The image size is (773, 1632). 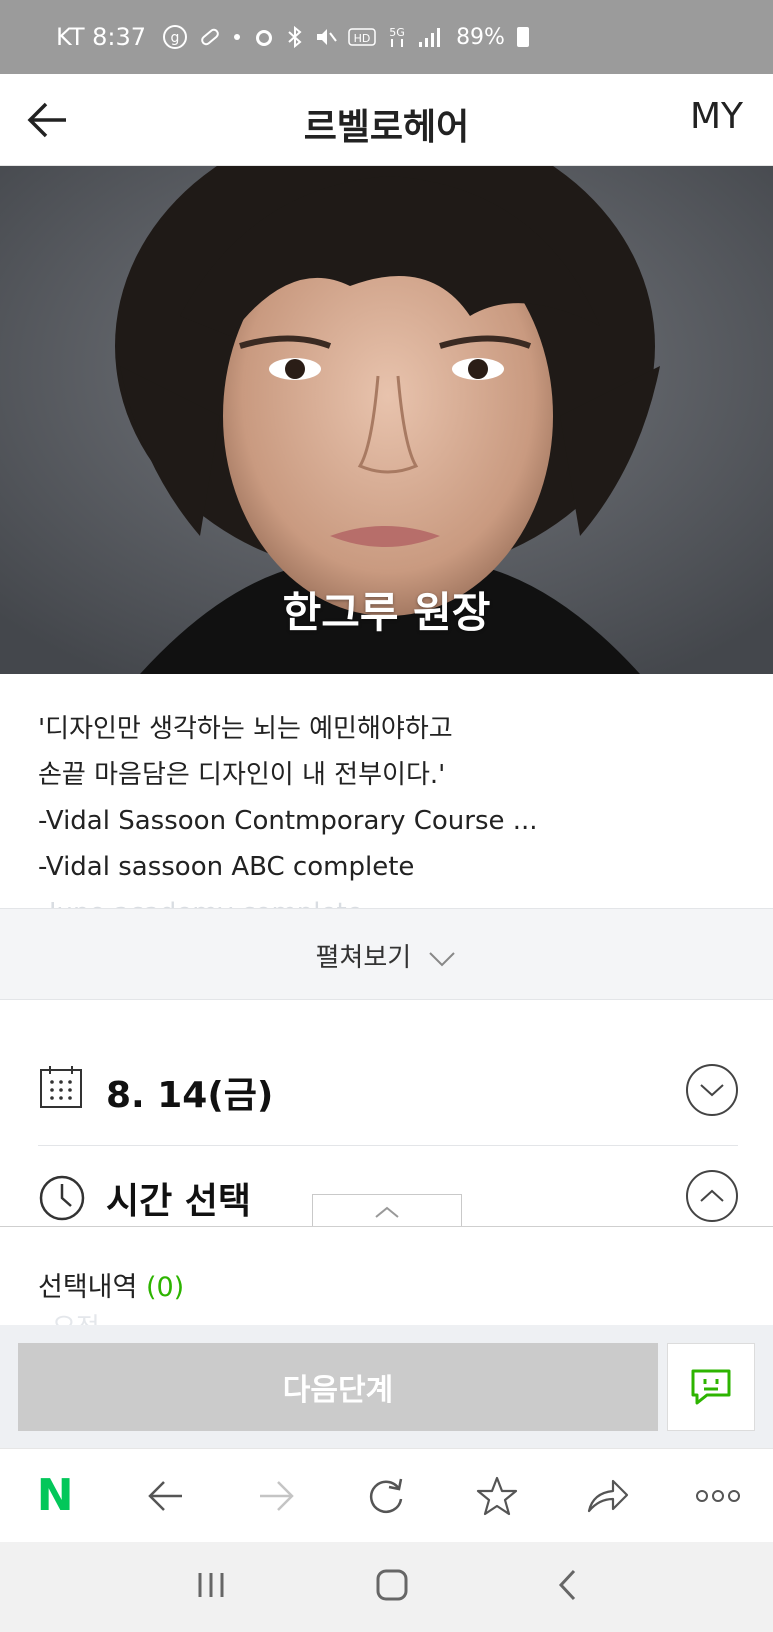 I want to click on naver-logo: N, so click(x=55, y=1495).